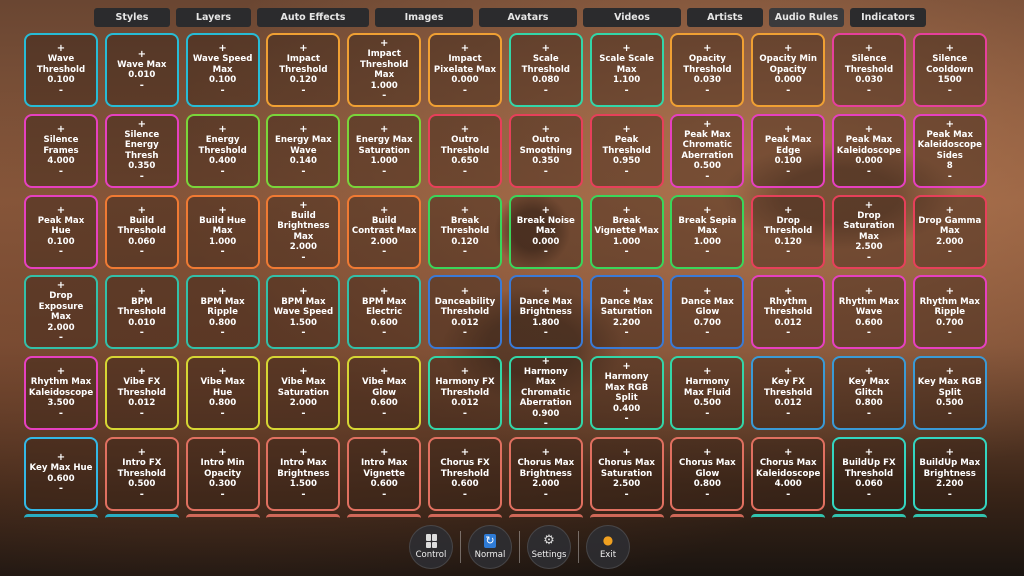 This screenshot has width=1024, height=576. What do you see at coordinates (608, 547) in the screenshot?
I see `exit-button: ● Exit` at bounding box center [608, 547].